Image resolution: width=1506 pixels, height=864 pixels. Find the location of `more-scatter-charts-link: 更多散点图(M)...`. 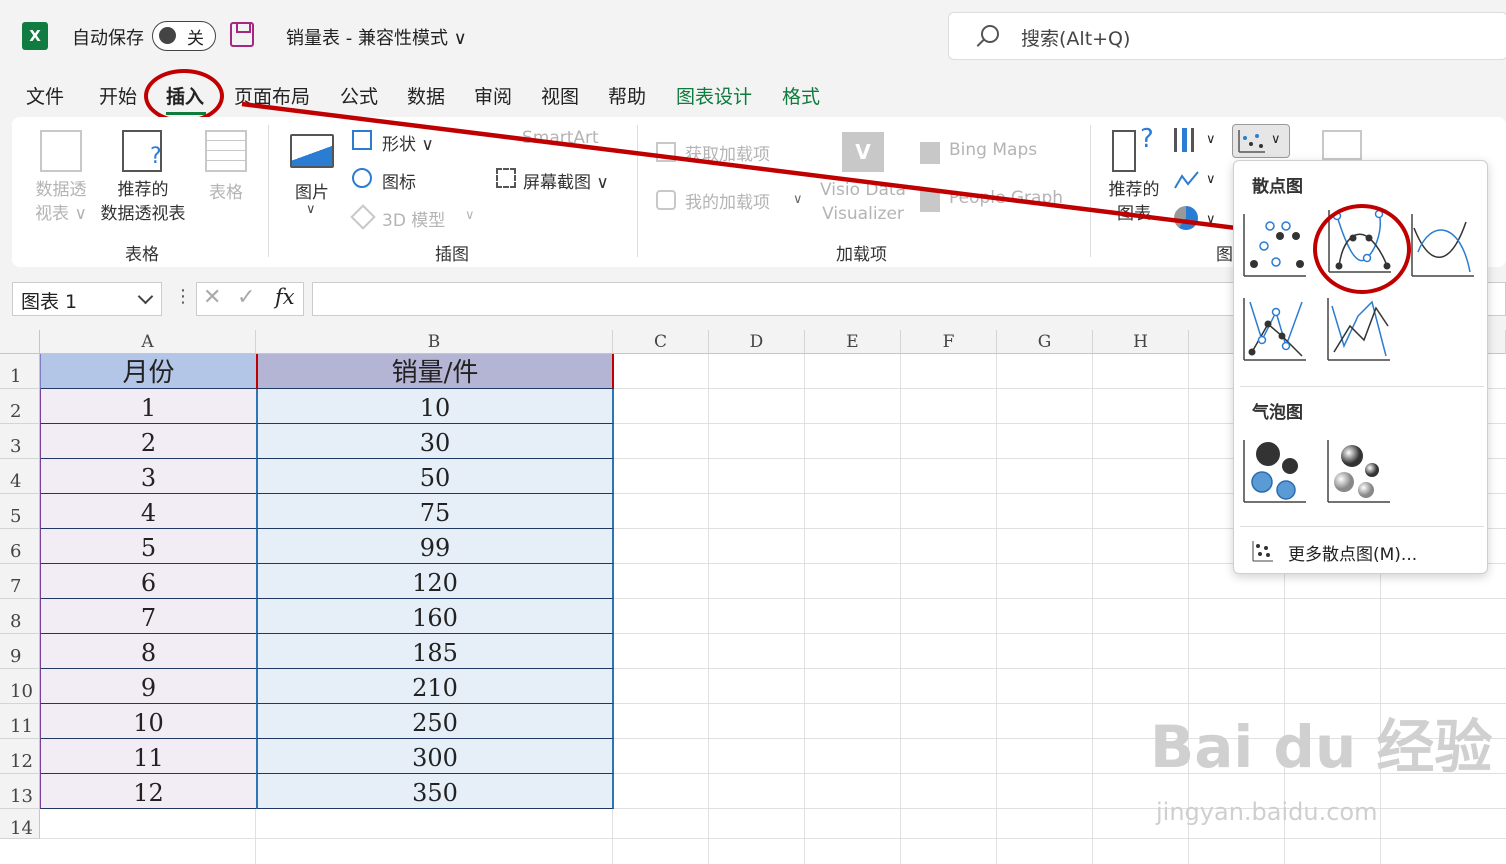

more-scatter-charts-link: 更多散点图(M)... is located at coordinates (1352, 552).